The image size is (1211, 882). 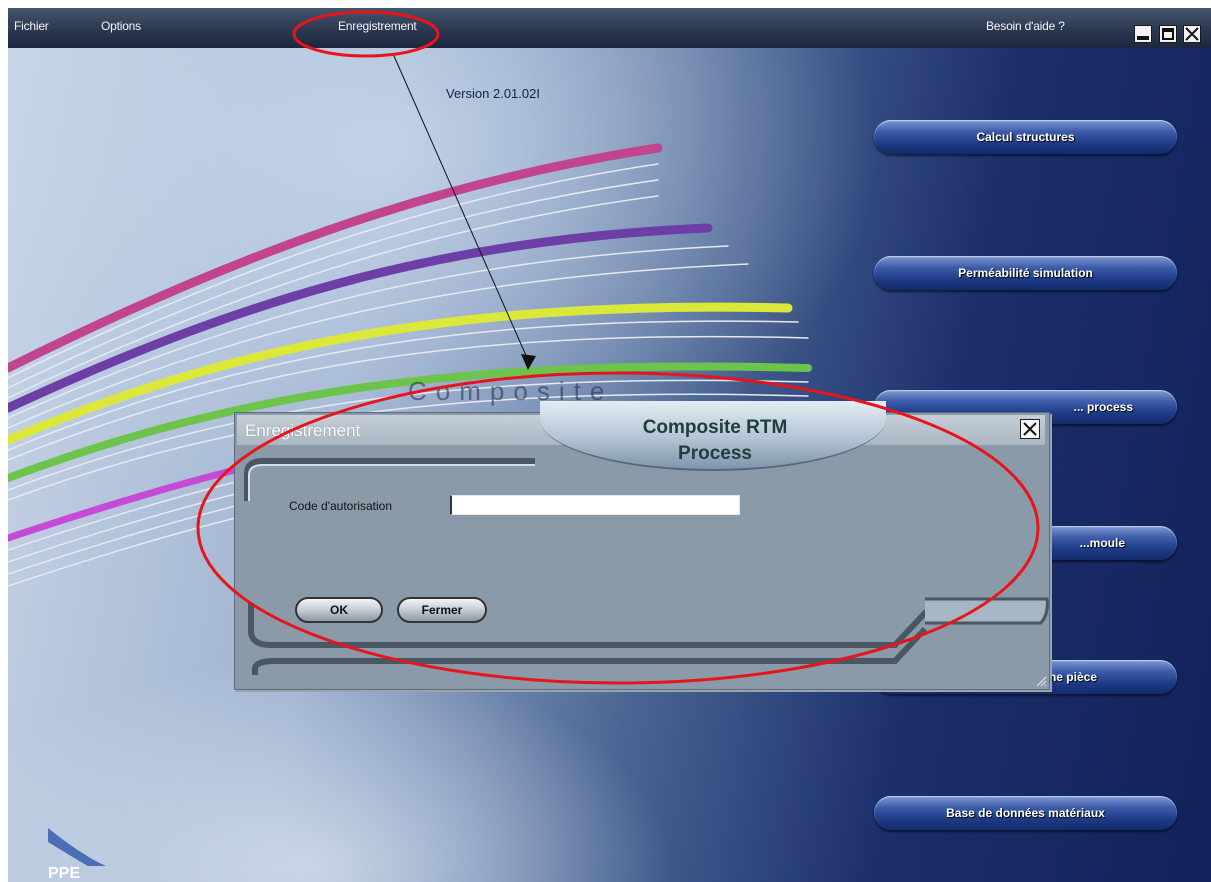 I want to click on logo-text: PPE, so click(x=64, y=873).